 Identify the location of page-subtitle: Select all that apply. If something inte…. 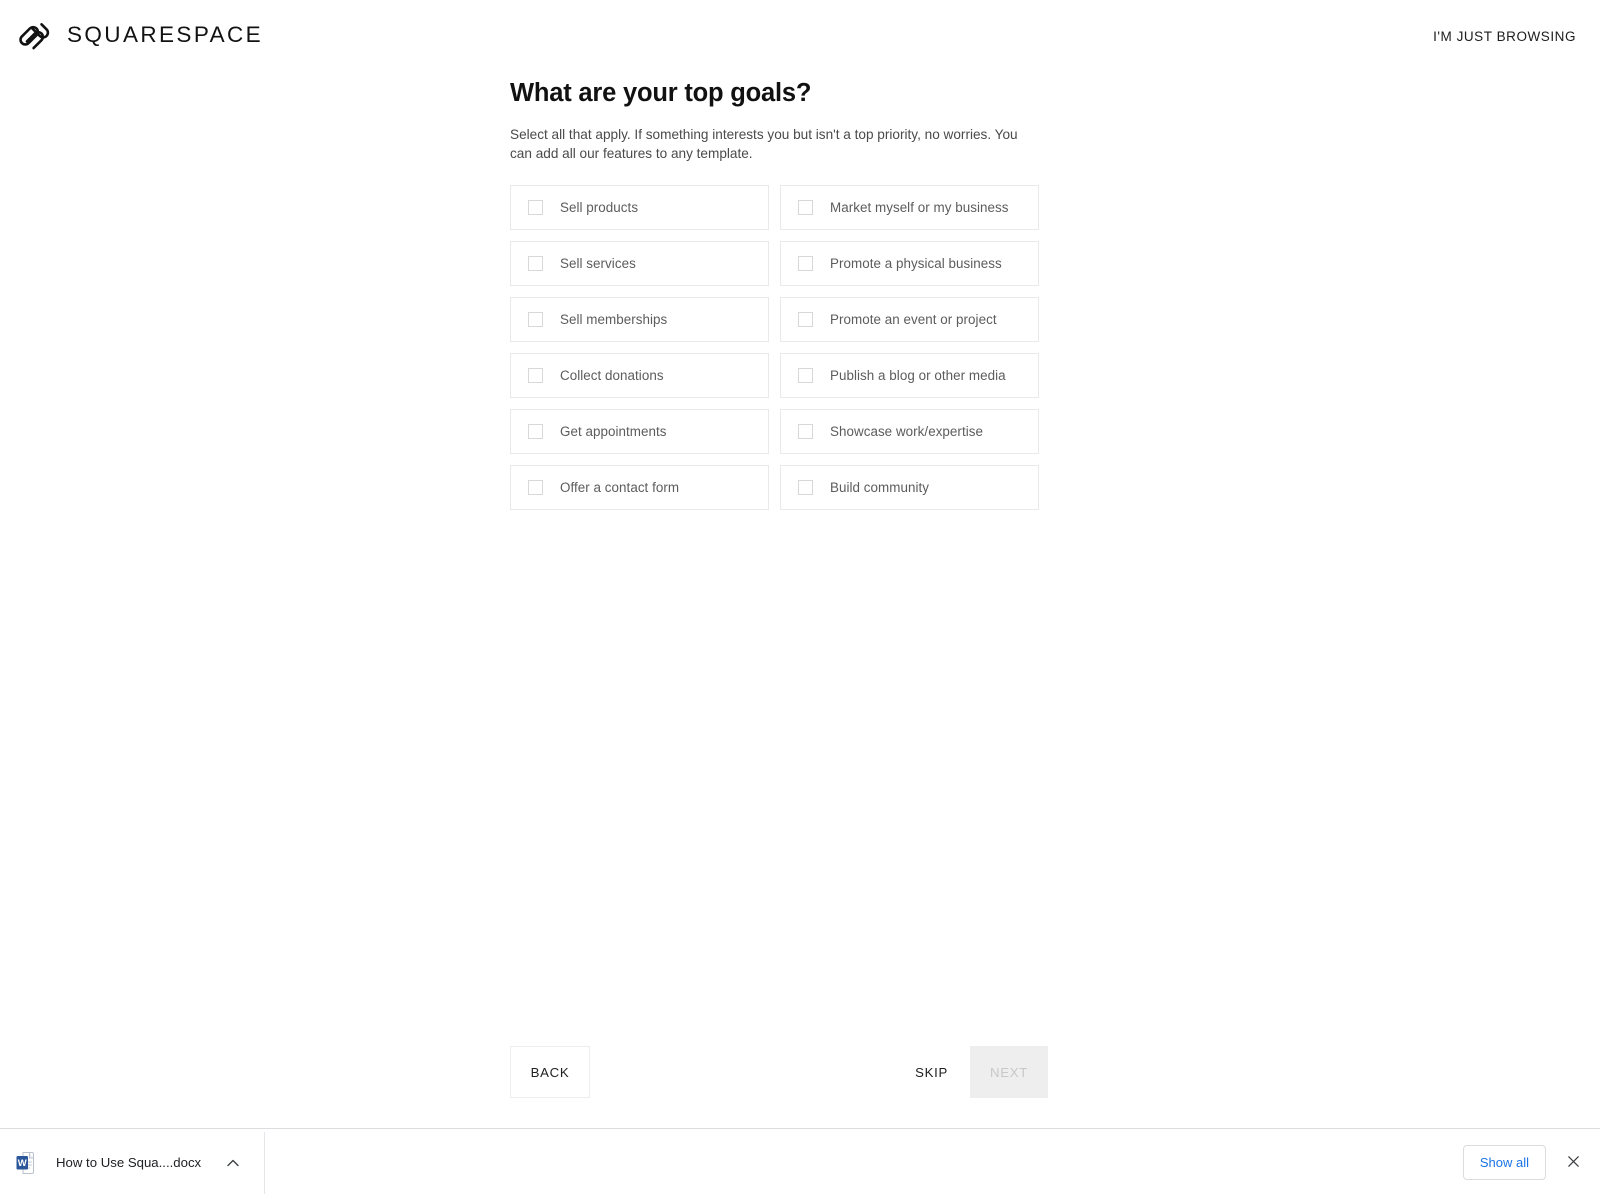
(764, 144).